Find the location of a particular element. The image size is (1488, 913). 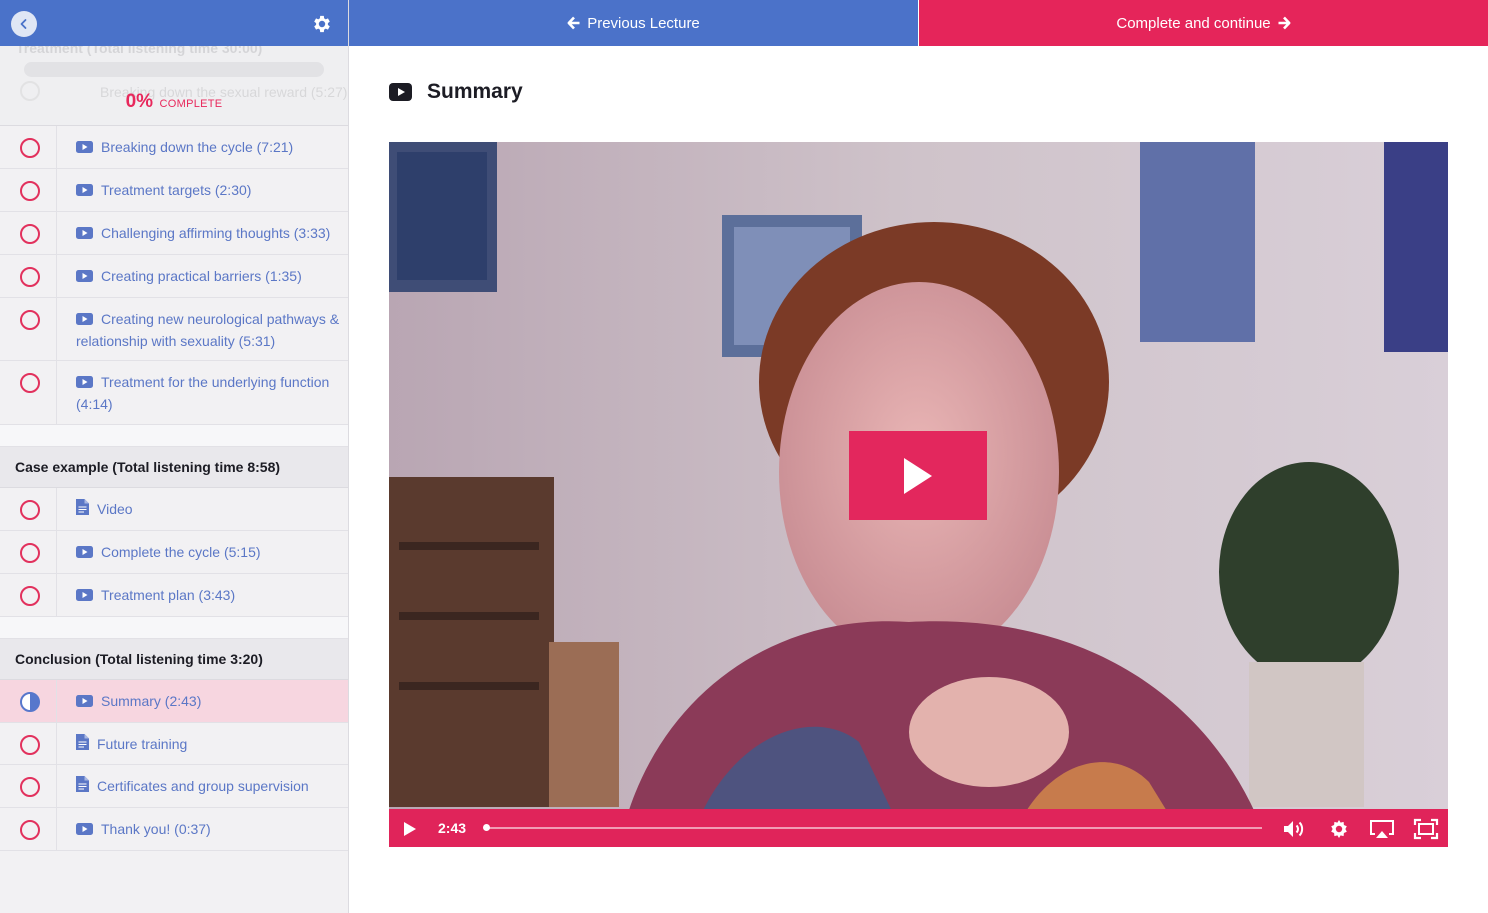

lesson-item: Creating practical barriers (1:35) is located at coordinates (174, 276).